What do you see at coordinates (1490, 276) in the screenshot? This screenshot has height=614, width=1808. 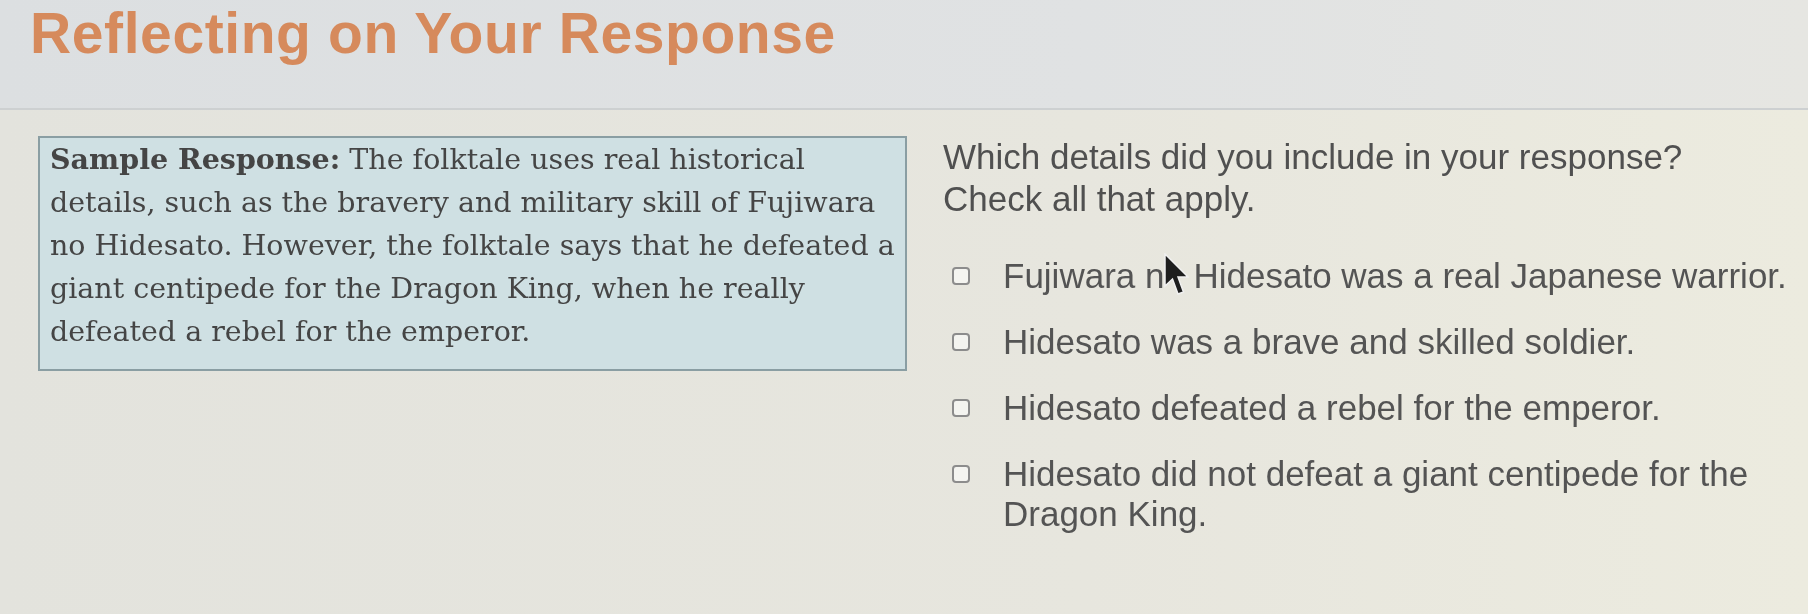 I see `option-label: Hidesato was a real Japanese warrior.` at bounding box center [1490, 276].